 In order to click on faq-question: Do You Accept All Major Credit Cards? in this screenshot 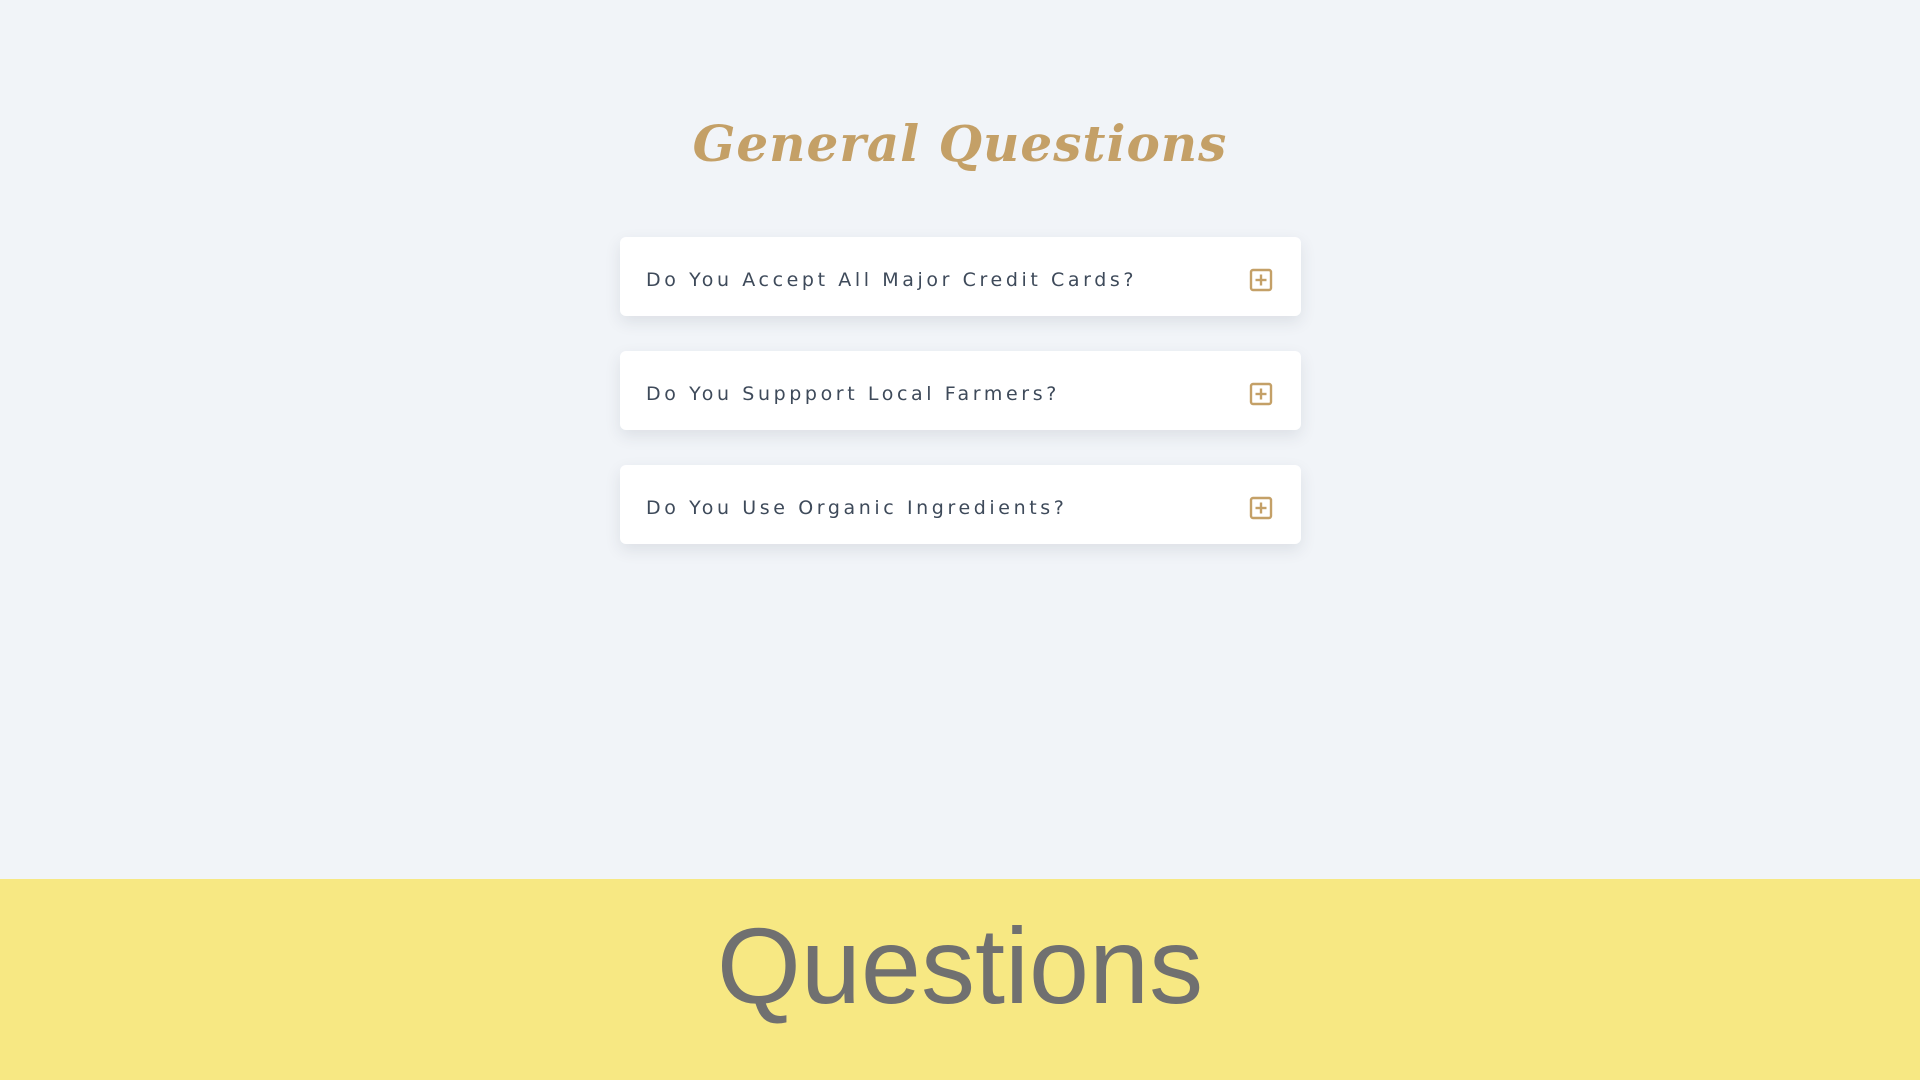, I will do `click(892, 280)`.